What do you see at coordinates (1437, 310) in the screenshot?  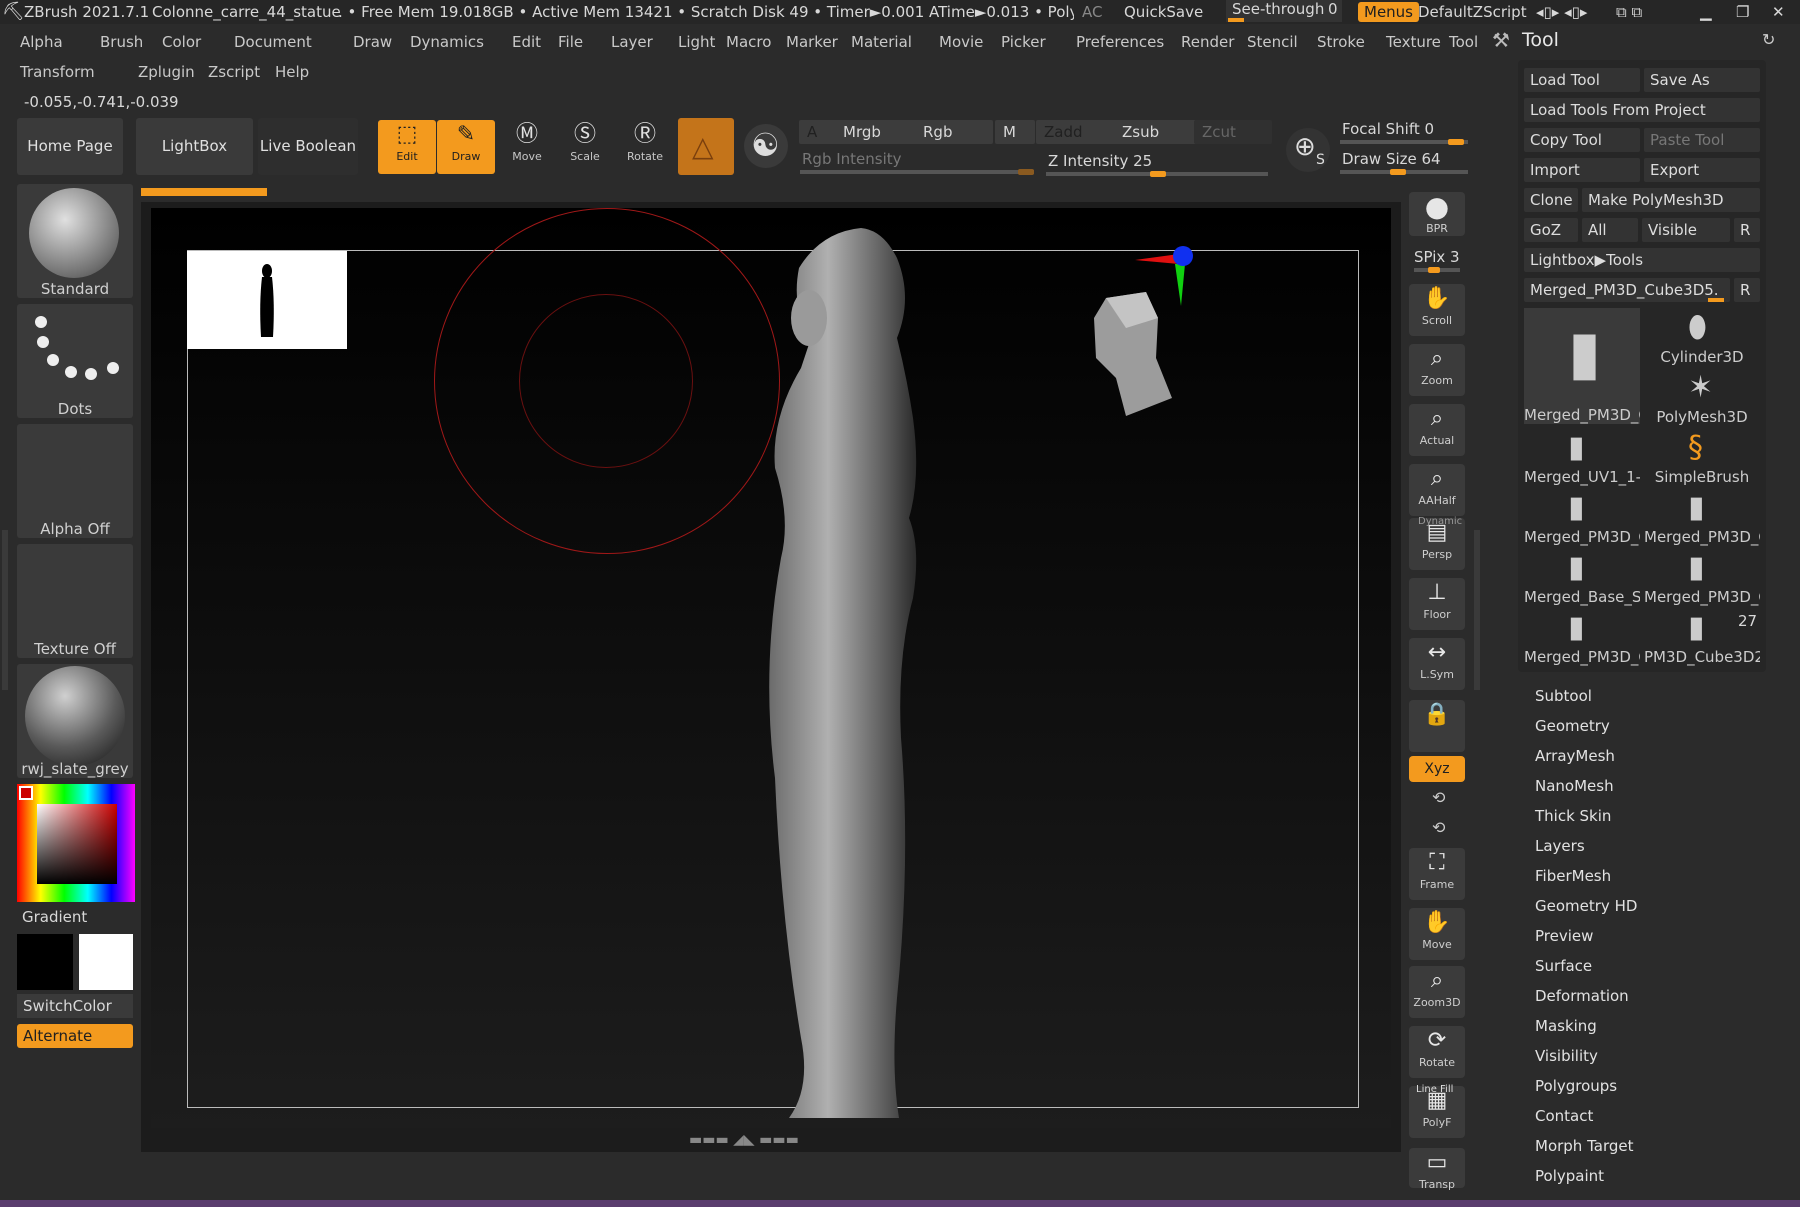 I see `scroll-nav-button: ✋ Scroll` at bounding box center [1437, 310].